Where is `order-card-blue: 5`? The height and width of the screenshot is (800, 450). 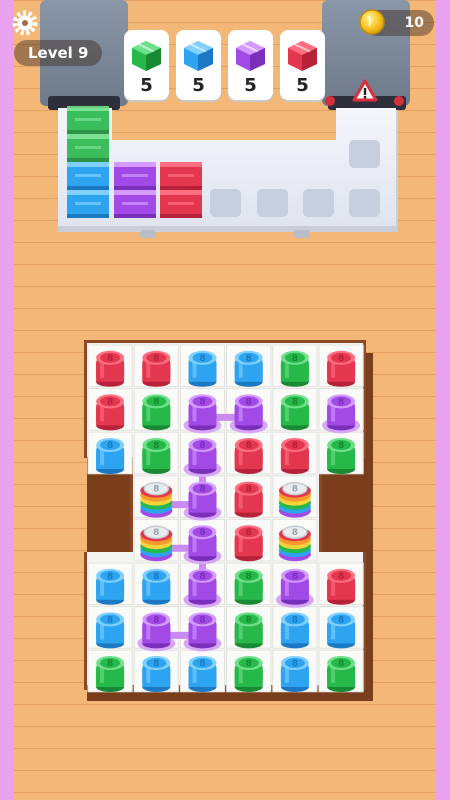
order-card-blue: 5 is located at coordinates (198, 65).